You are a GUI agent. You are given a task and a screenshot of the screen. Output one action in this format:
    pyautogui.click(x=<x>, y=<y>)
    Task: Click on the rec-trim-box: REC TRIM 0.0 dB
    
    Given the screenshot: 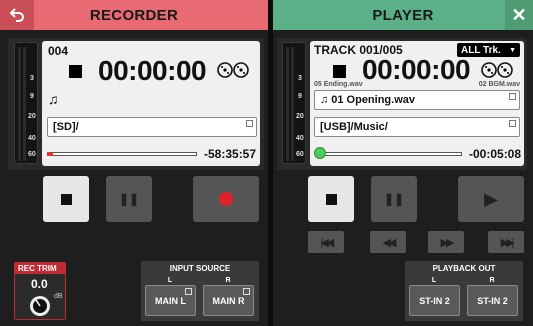 What is the action you would take?
    pyautogui.click(x=40, y=291)
    